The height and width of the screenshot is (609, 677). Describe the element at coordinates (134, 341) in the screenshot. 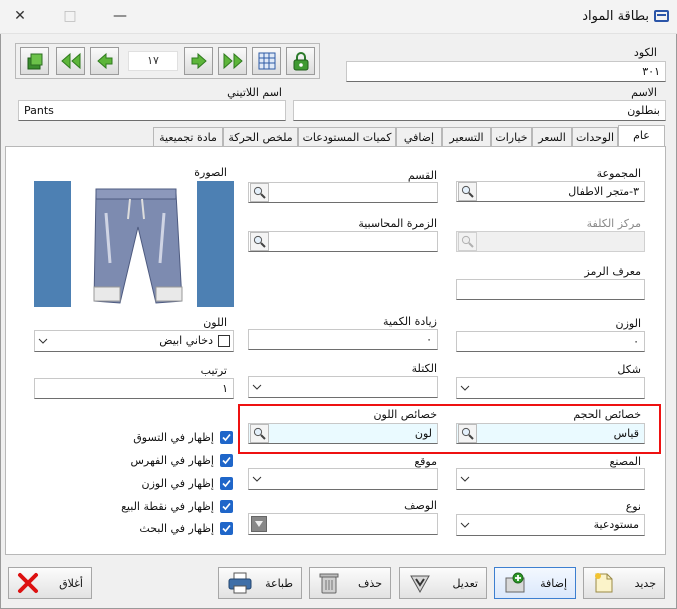

I see `color-select: دخاني ابيض` at that location.